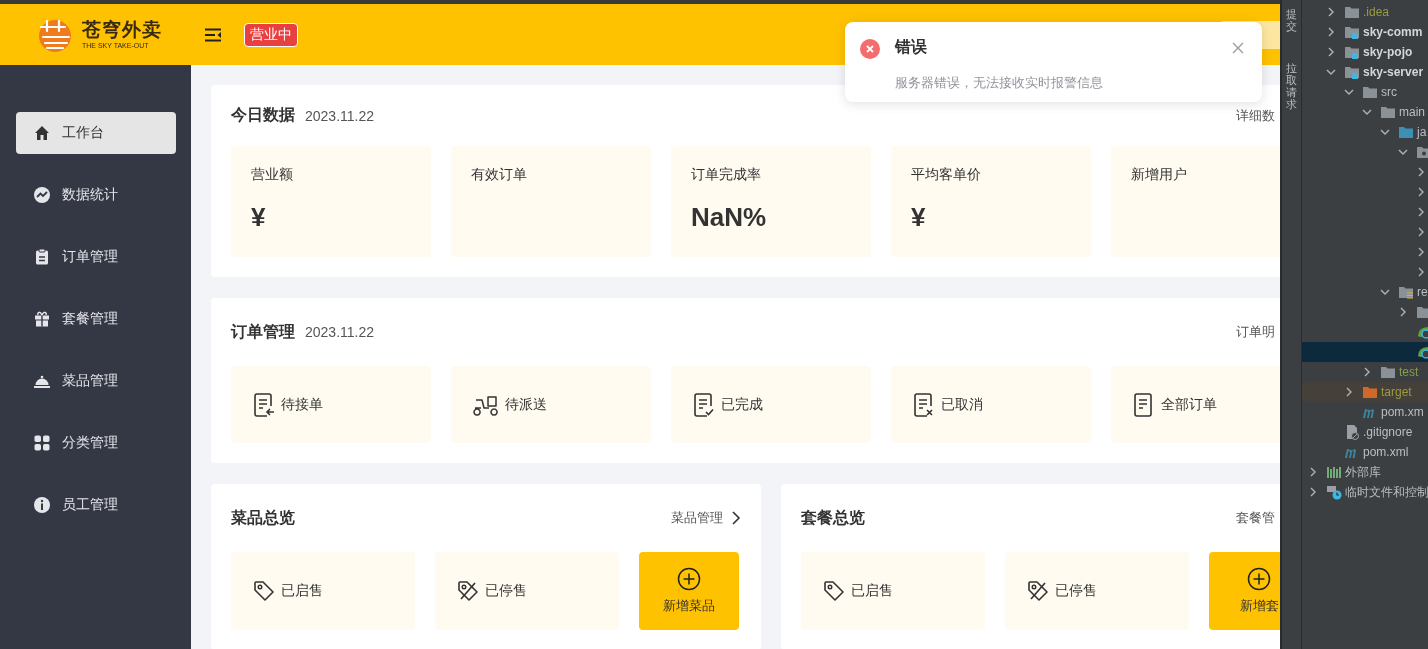 This screenshot has height=649, width=1428. I want to click on tree-item: main, so click(1365, 112).